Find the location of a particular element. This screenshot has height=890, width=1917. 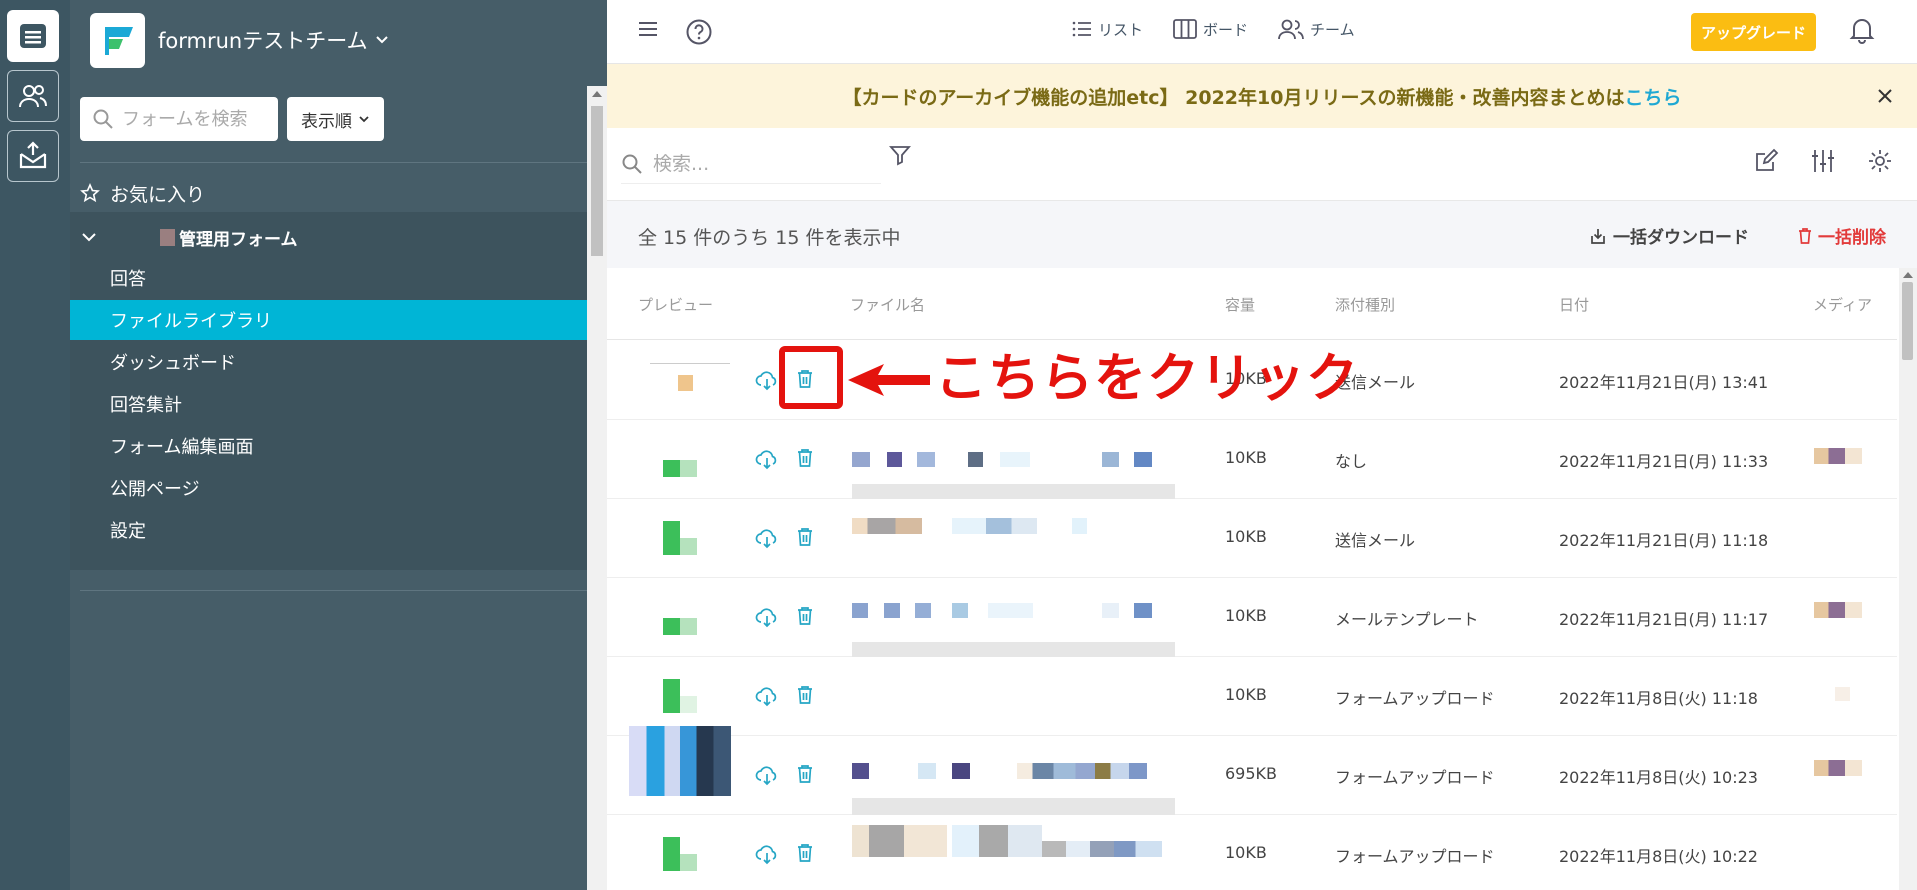

help-icon is located at coordinates (699, 32).